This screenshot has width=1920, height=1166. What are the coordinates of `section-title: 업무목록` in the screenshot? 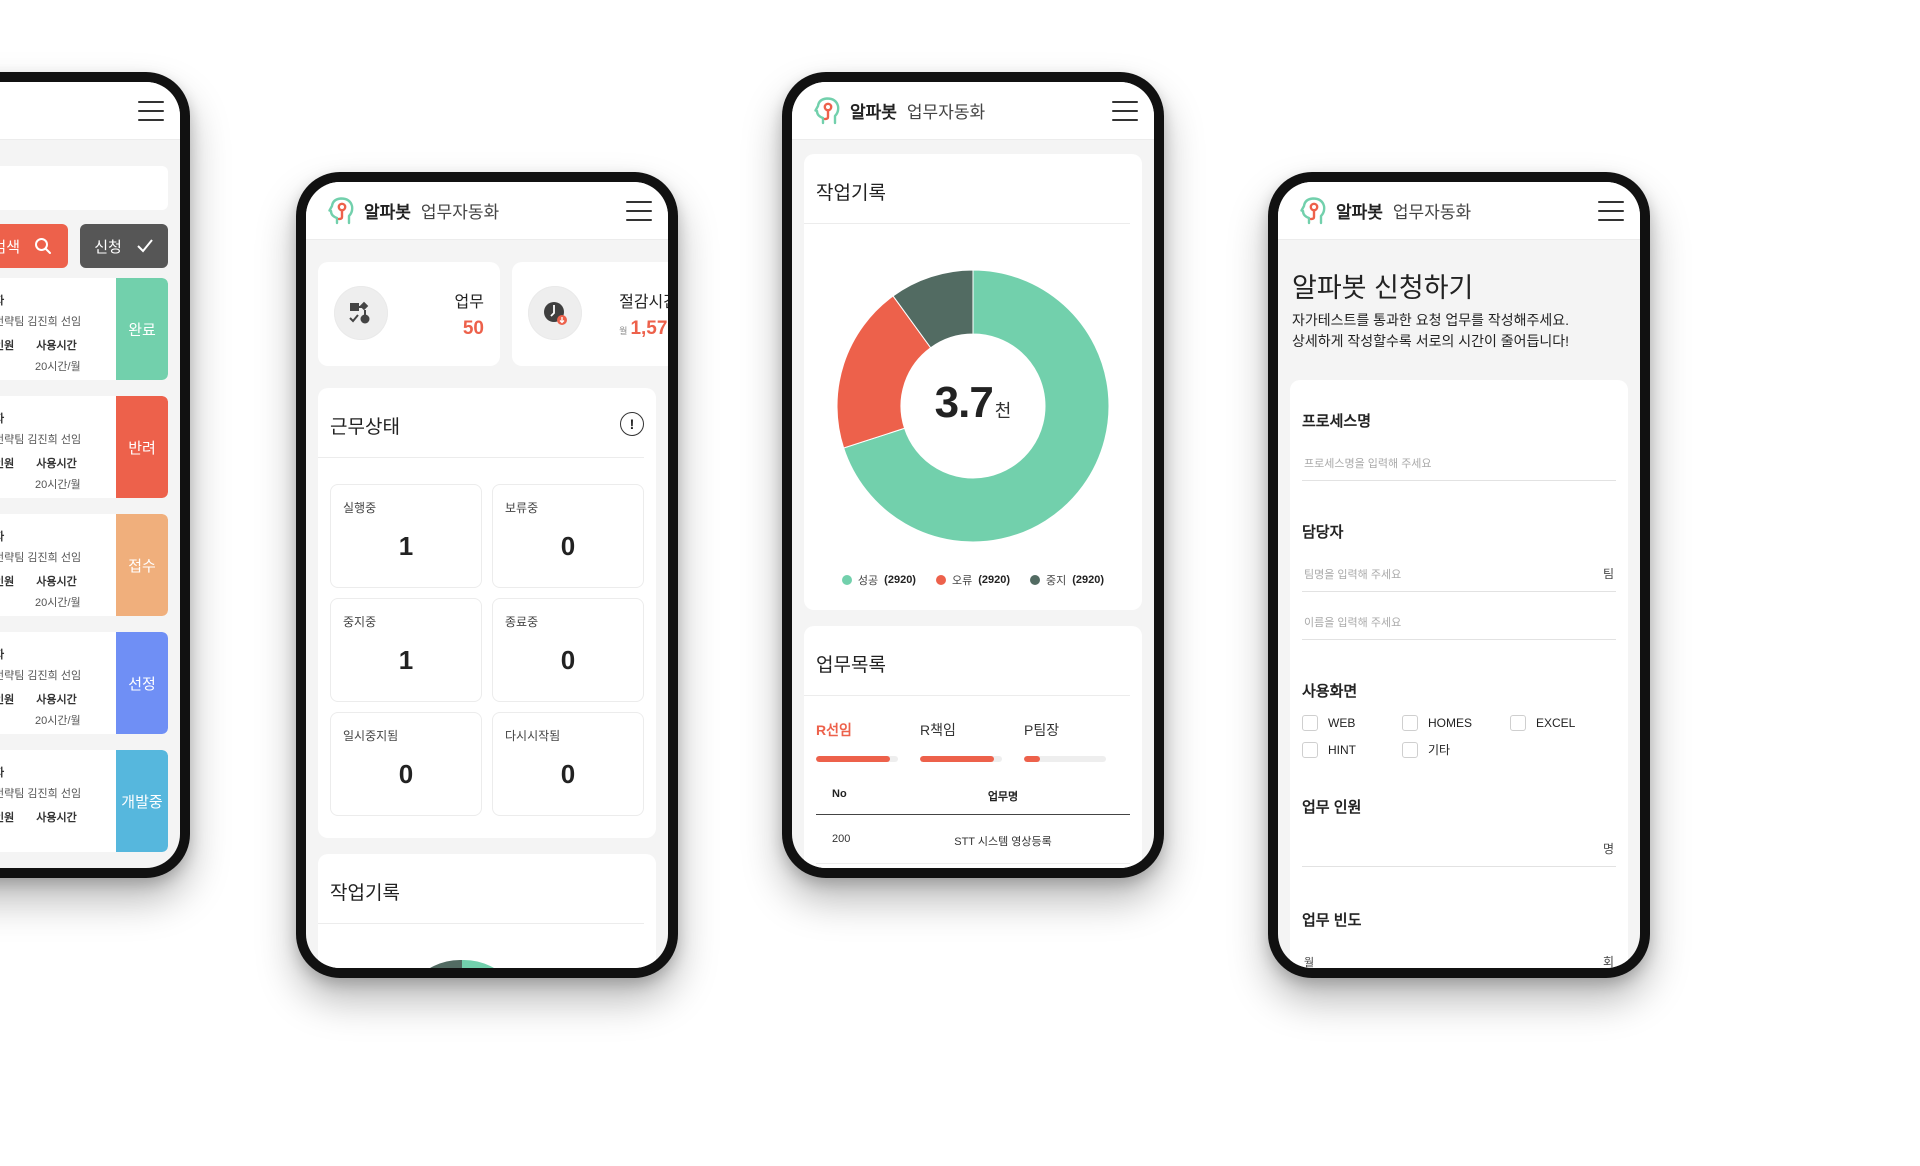 It's located at (967, 661).